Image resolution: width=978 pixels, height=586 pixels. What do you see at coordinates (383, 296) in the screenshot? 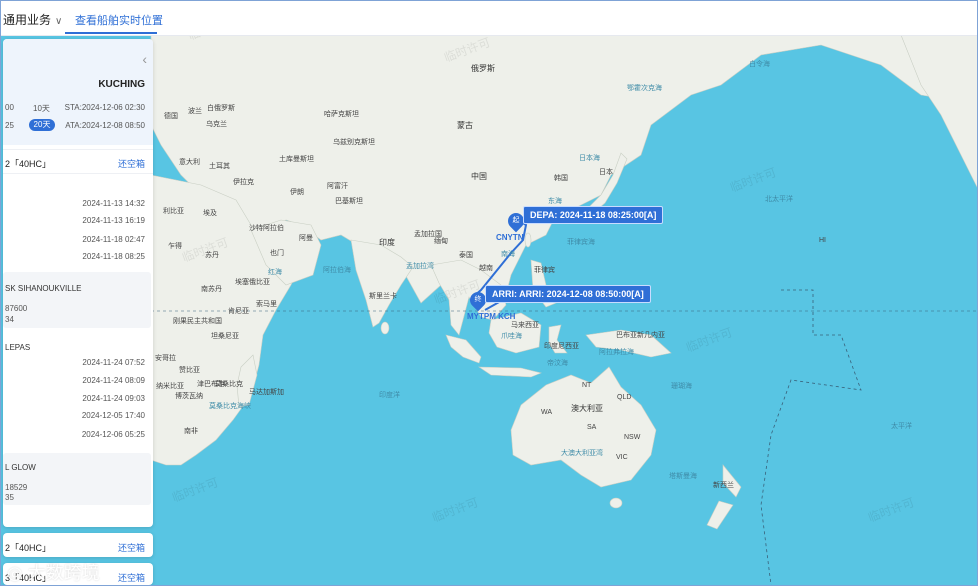
I see `country-label: 斯里兰卡` at bounding box center [383, 296].